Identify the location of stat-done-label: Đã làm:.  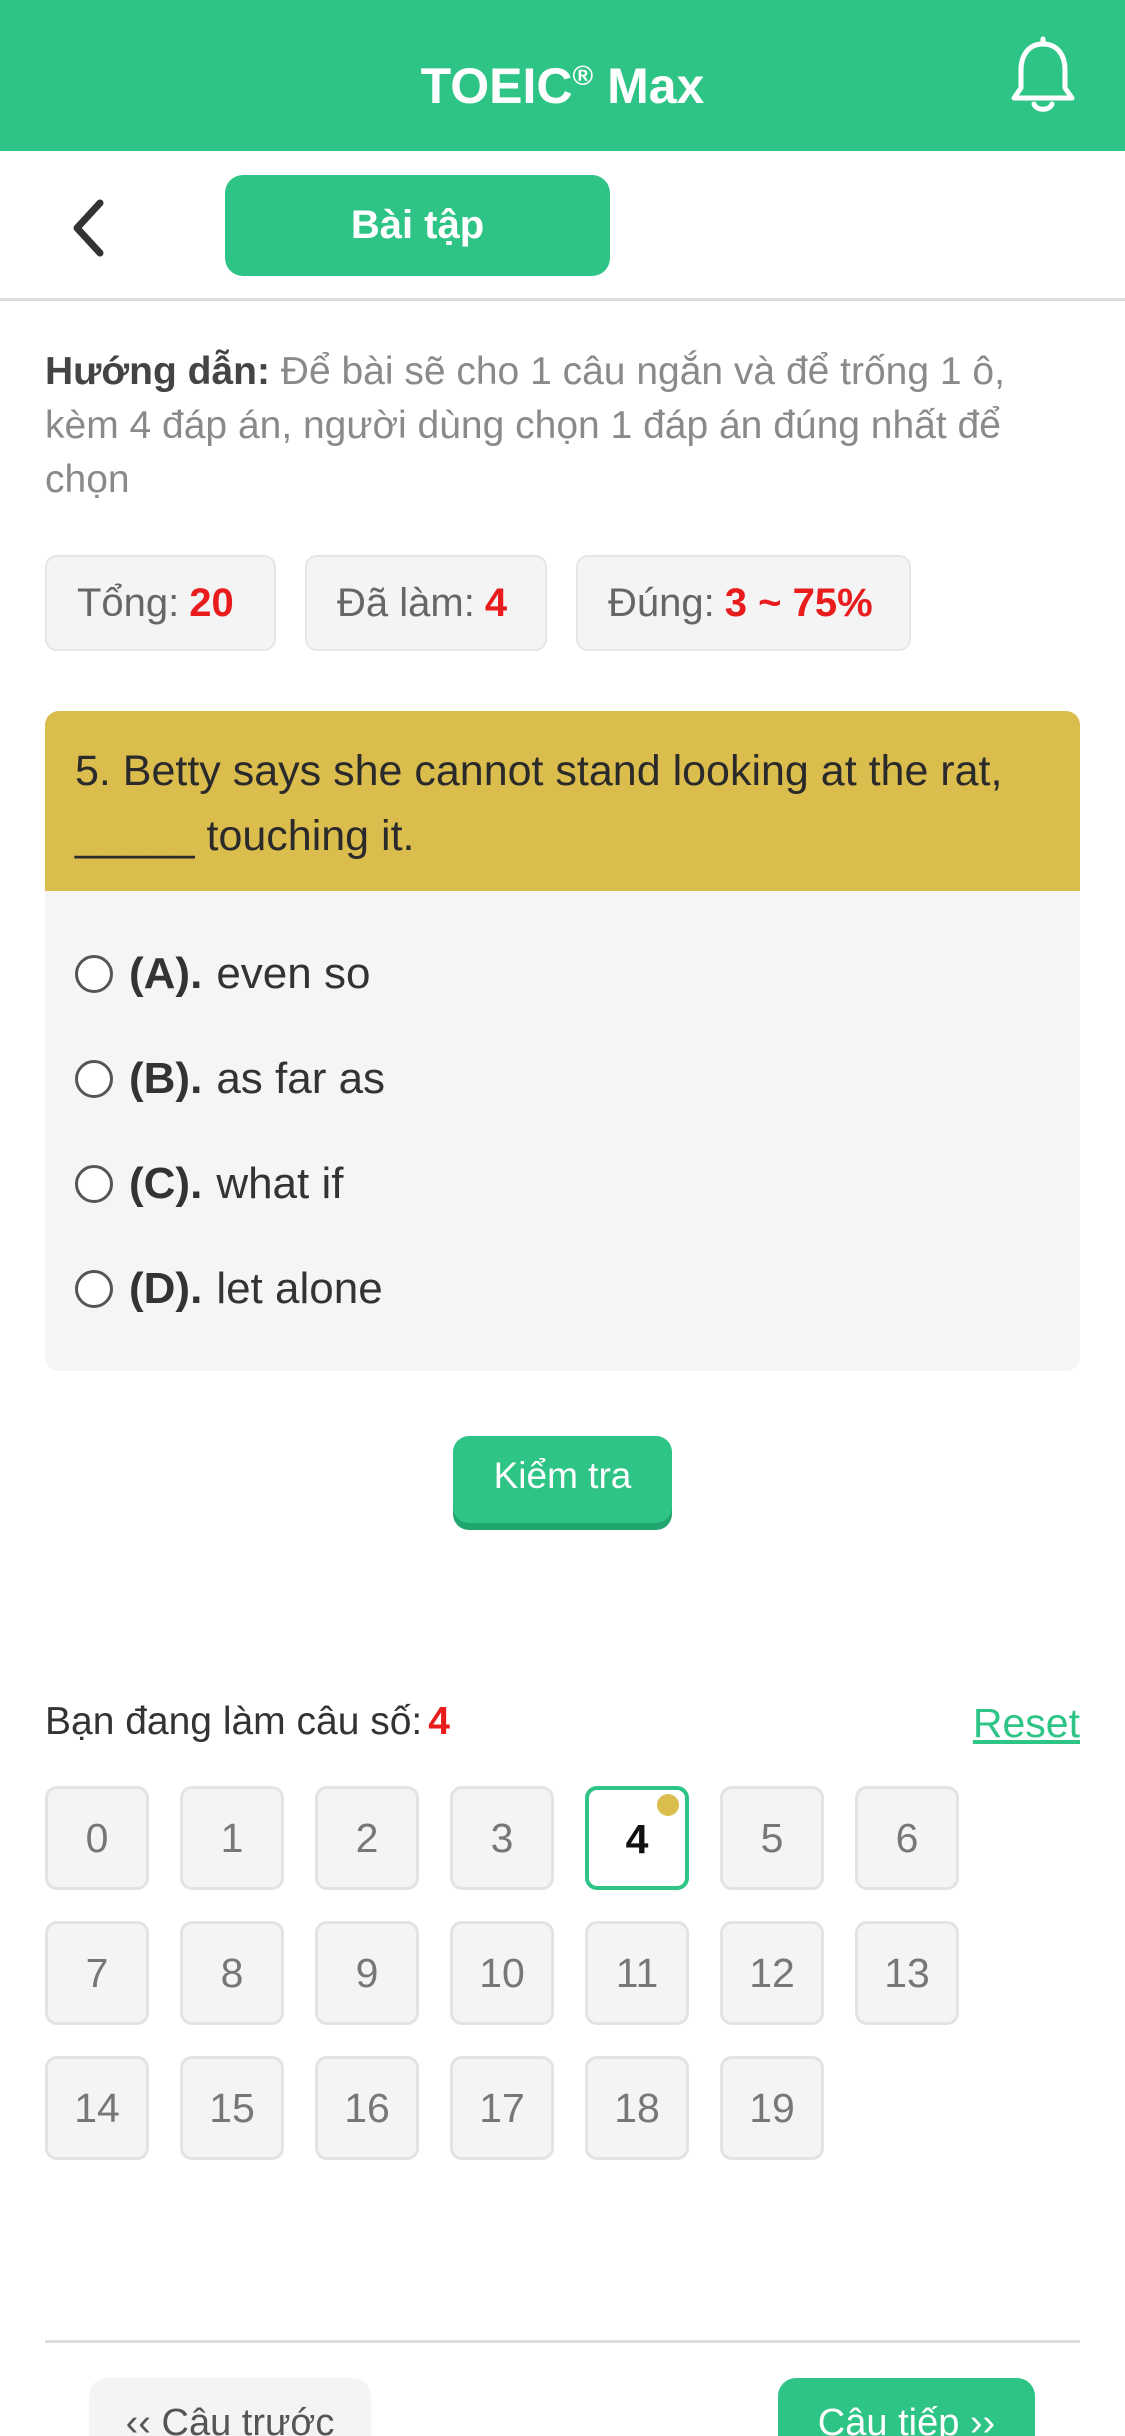
(406, 603).